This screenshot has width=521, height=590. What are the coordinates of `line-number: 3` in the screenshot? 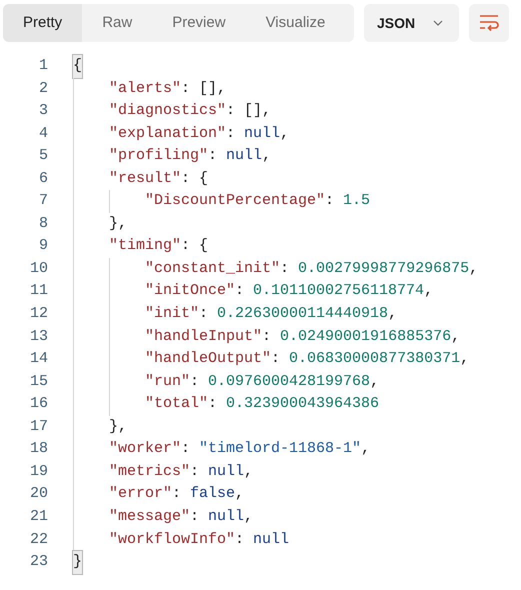 It's located at (43, 111).